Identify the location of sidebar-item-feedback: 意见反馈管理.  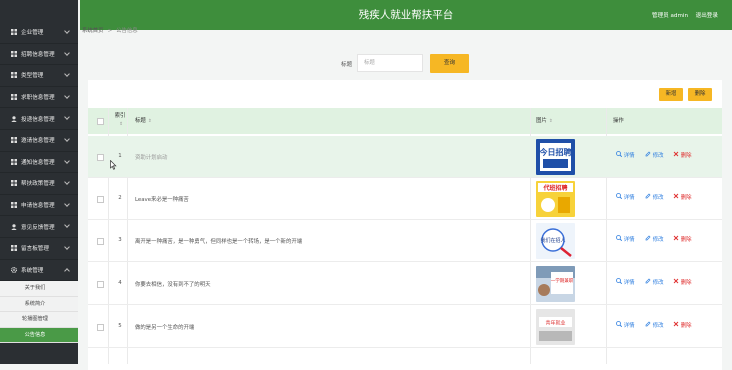
(39, 227).